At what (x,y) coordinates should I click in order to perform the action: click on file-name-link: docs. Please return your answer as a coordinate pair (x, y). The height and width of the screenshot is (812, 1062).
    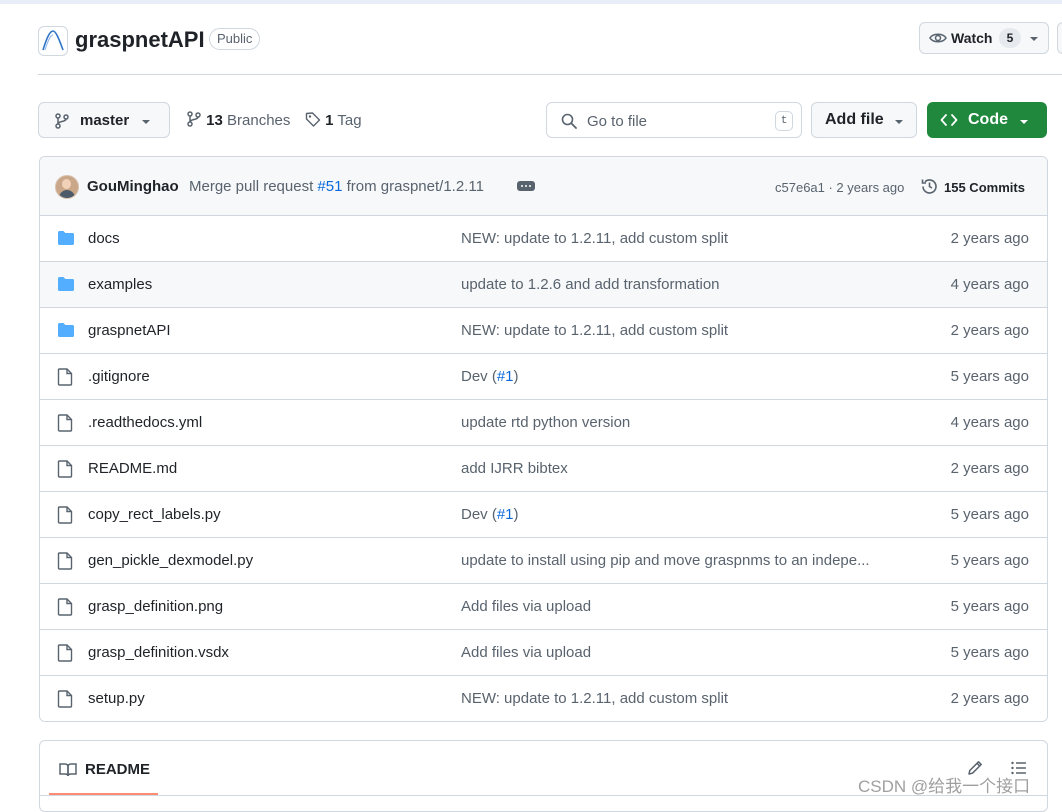
    Looking at the image, I should click on (104, 238).